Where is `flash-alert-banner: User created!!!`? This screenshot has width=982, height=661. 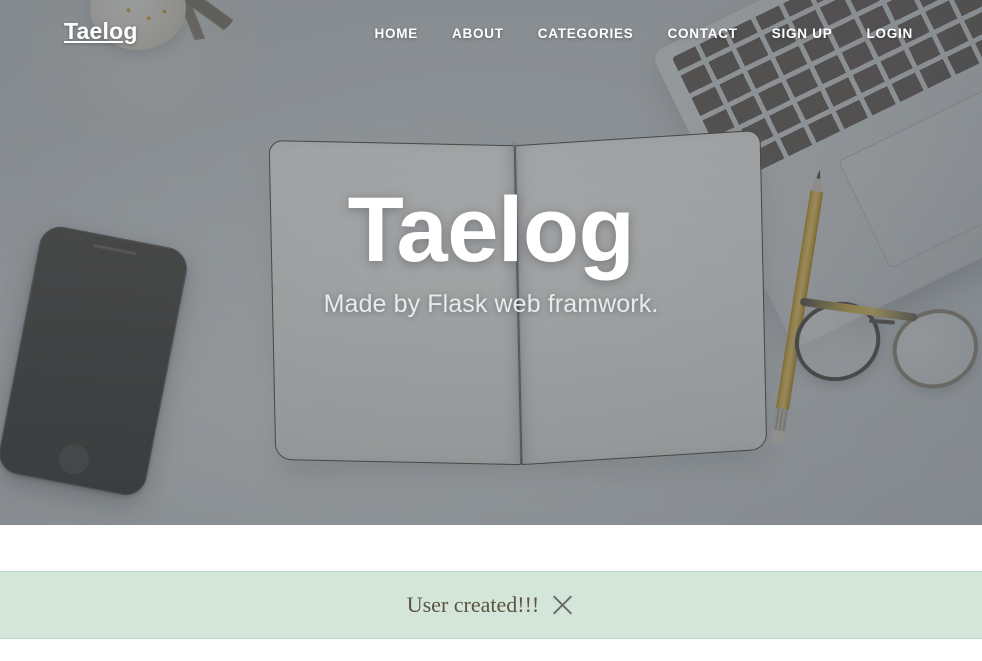 flash-alert-banner: User created!!! is located at coordinates (491, 605).